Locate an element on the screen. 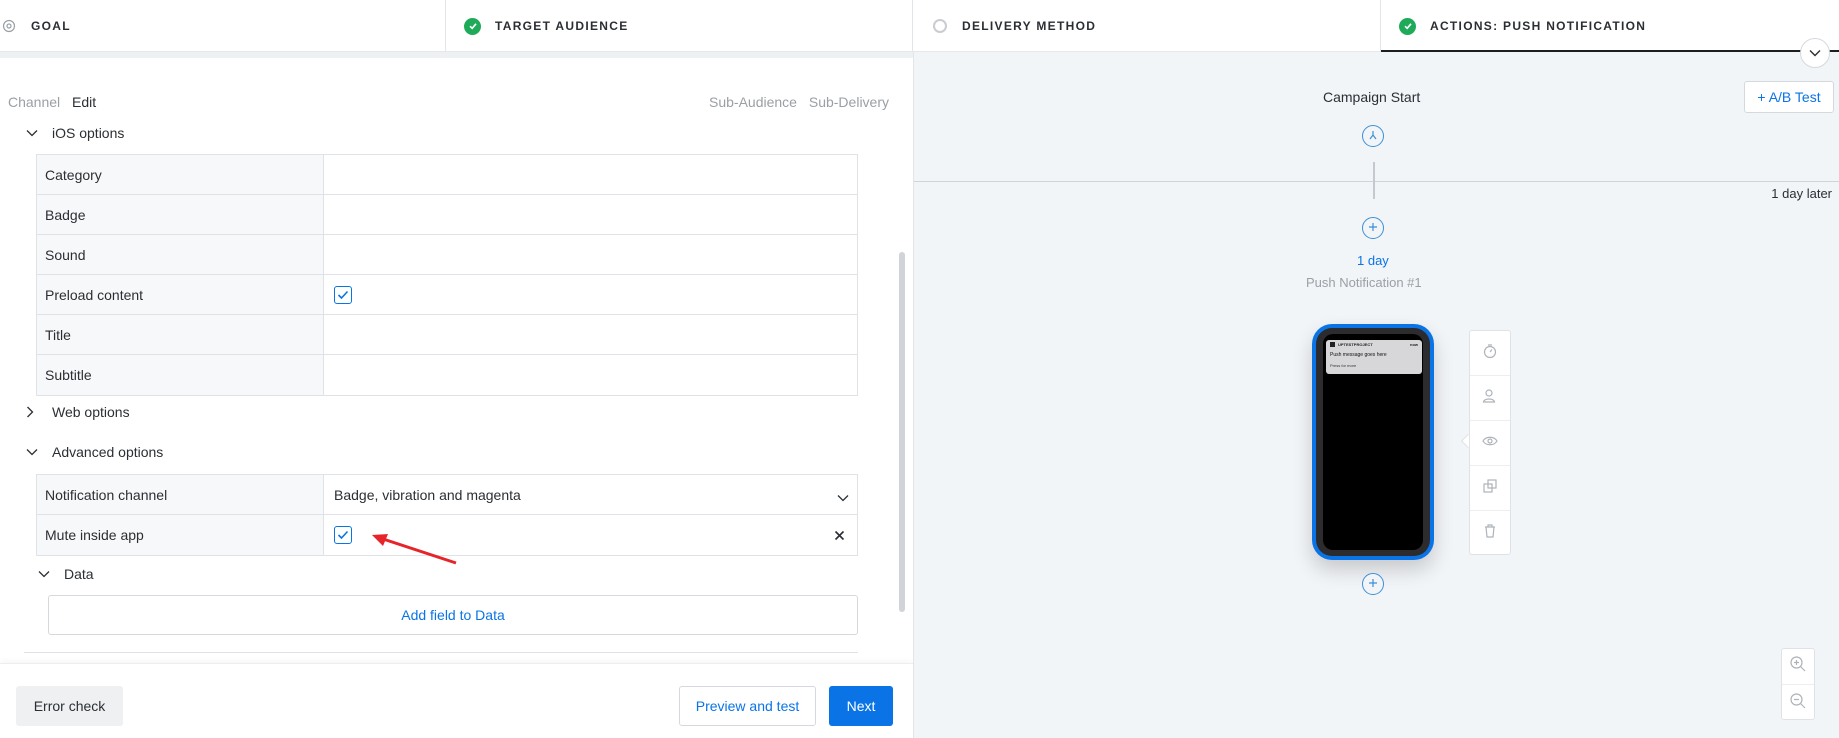 This screenshot has width=1839, height=738. ab-test-button: + A/B Test is located at coordinates (1789, 97).